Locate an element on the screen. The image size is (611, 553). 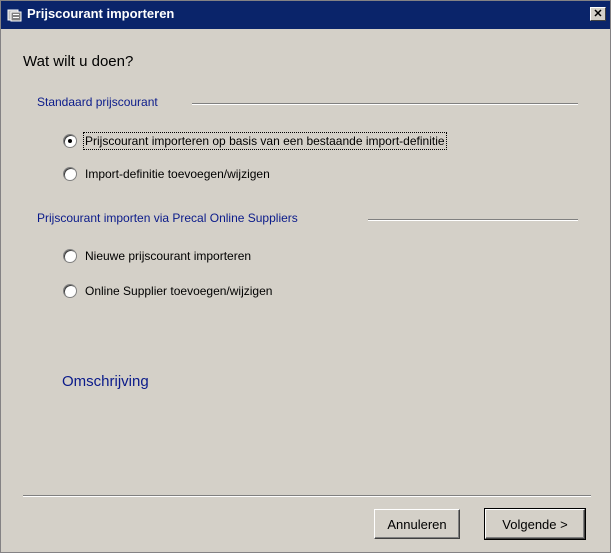
window-title: Prijscourant importeren is located at coordinates (101, 13).